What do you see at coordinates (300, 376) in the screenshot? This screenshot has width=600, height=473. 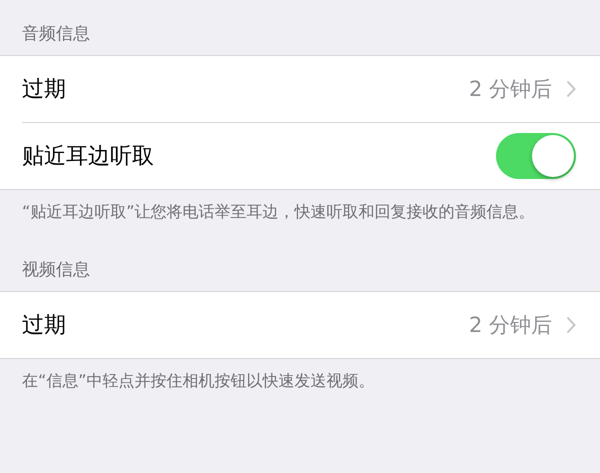 I see `section-footer: 在“信息”中轻点并按住相机按钮以快速发送视频。` at bounding box center [300, 376].